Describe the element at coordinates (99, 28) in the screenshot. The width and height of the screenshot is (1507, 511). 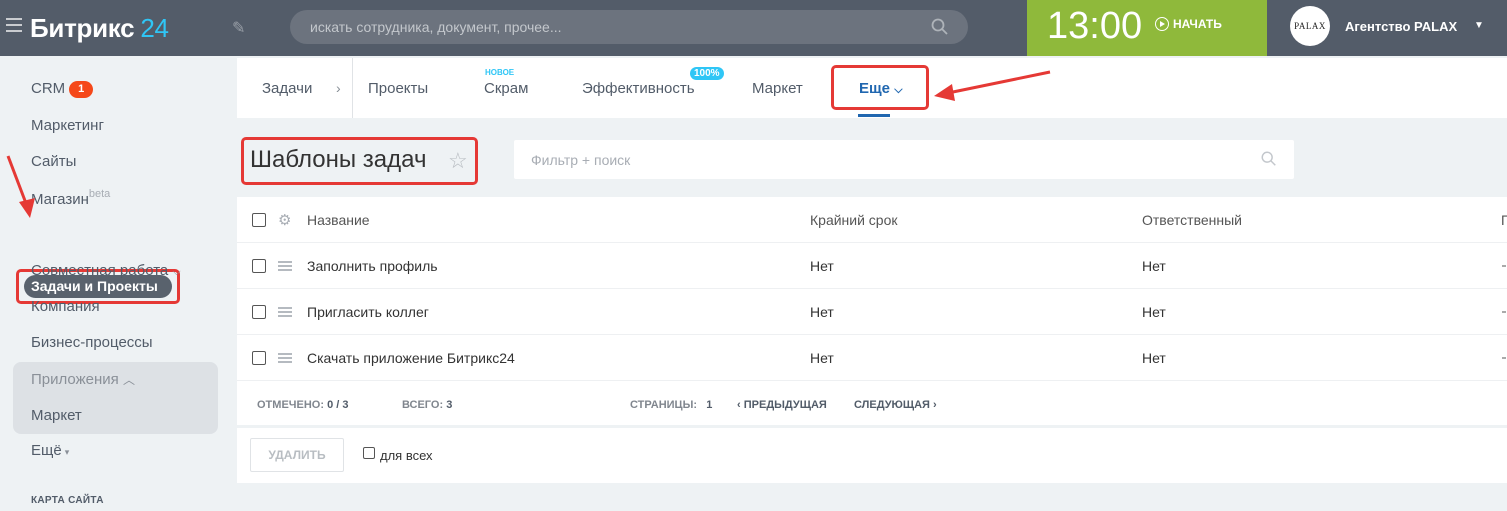
I see `logo: Битрикс 24` at that location.